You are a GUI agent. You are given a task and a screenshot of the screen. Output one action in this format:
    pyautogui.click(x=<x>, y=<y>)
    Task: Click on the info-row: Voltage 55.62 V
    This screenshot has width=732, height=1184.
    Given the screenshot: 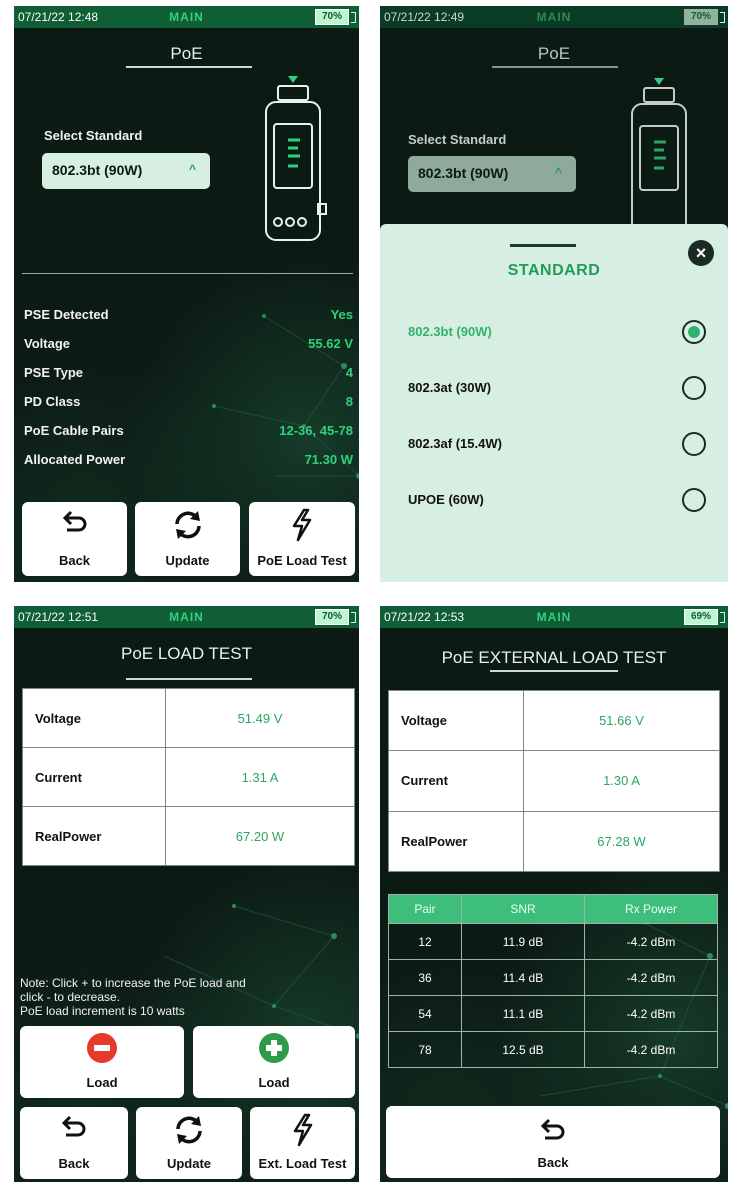 What is the action you would take?
    pyautogui.click(x=188, y=347)
    